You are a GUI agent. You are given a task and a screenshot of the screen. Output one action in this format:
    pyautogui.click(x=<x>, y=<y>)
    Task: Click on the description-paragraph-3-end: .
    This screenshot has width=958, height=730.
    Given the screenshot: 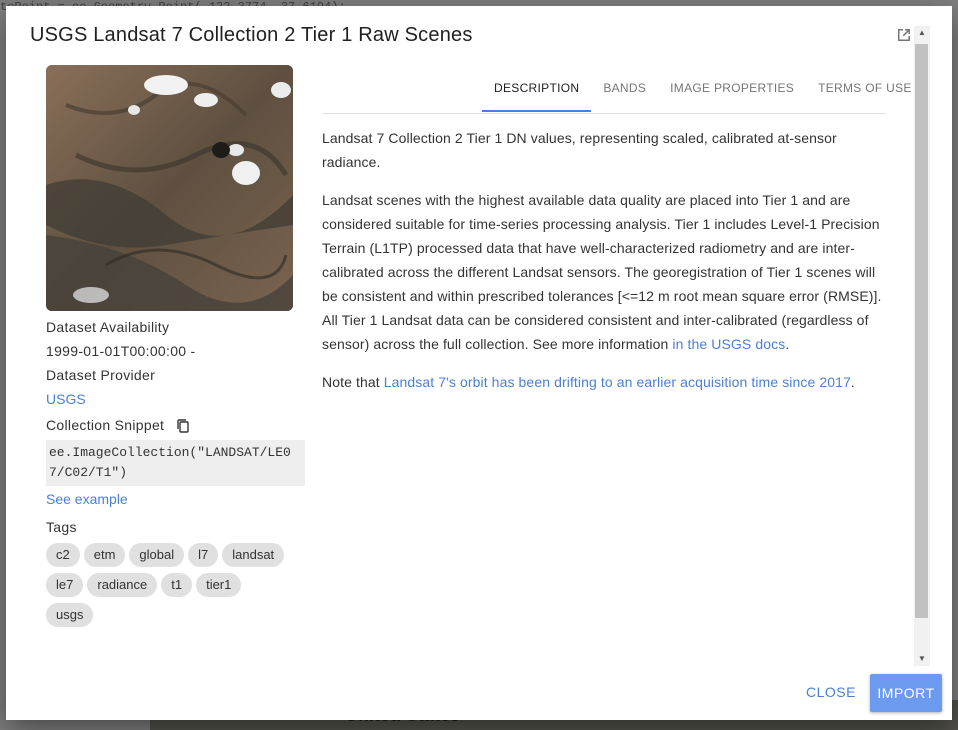 What is the action you would take?
    pyautogui.click(x=852, y=382)
    